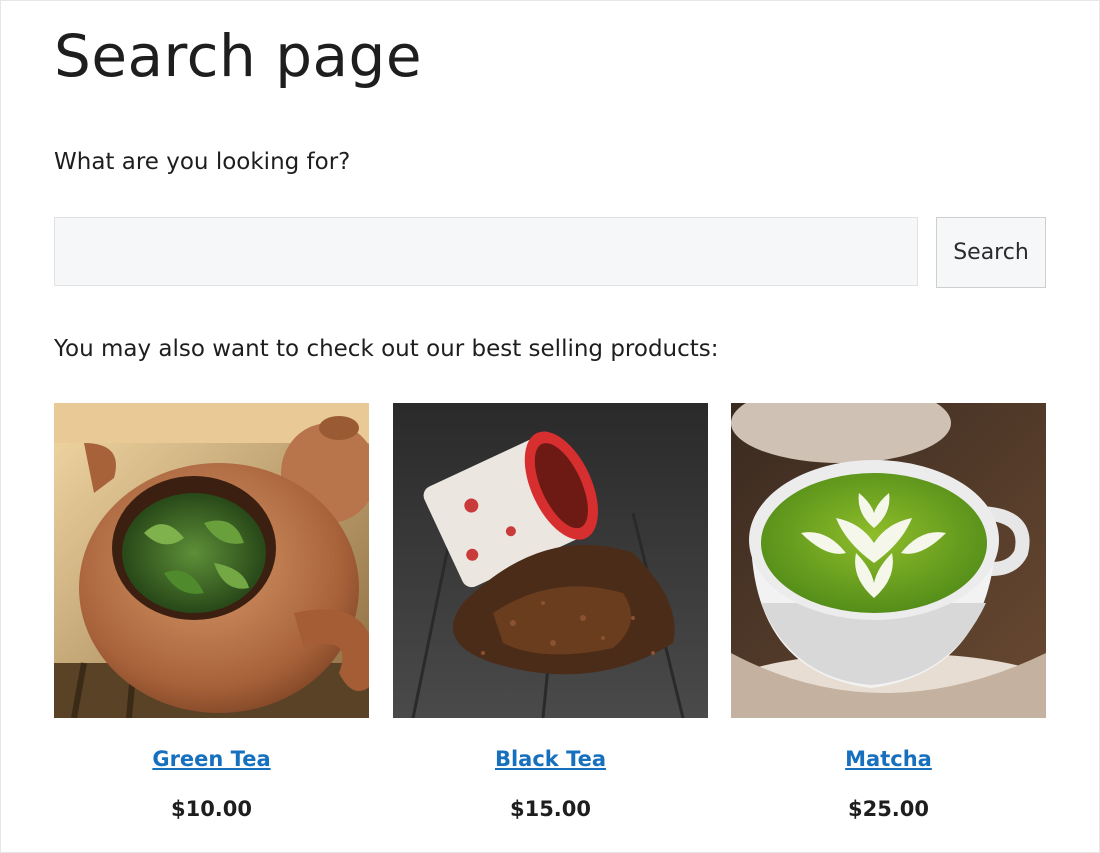 The image size is (1100, 853). What do you see at coordinates (888, 560) in the screenshot?
I see `product-image-matcha` at bounding box center [888, 560].